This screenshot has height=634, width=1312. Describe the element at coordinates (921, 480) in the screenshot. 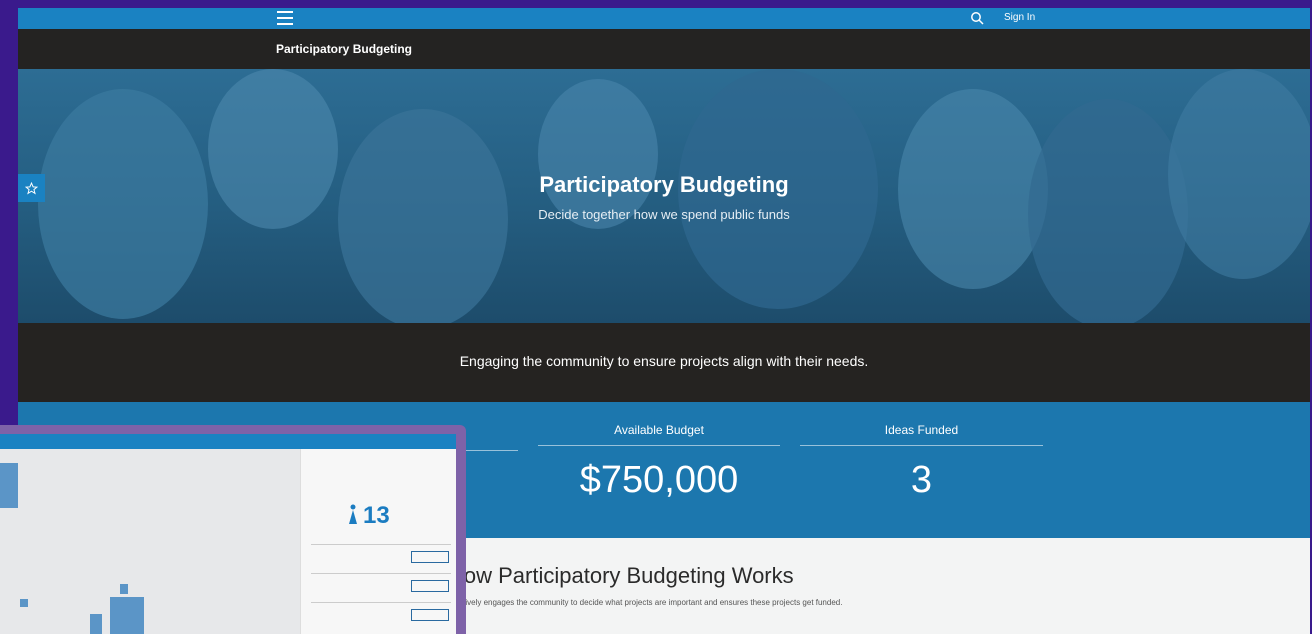

I see `stat-value: 3` at that location.